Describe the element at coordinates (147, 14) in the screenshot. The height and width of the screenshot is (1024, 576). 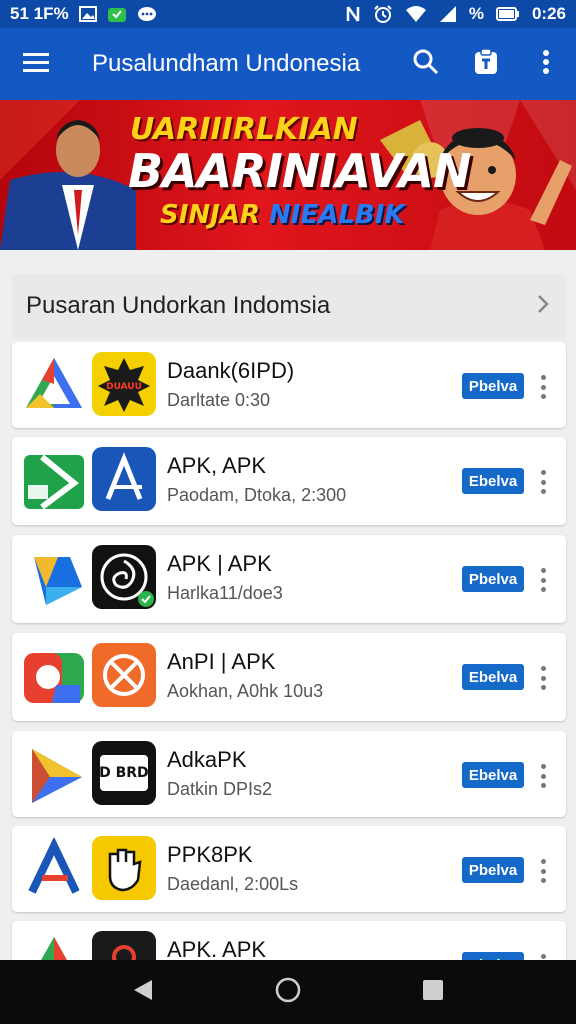
I see `chat-icon` at that location.